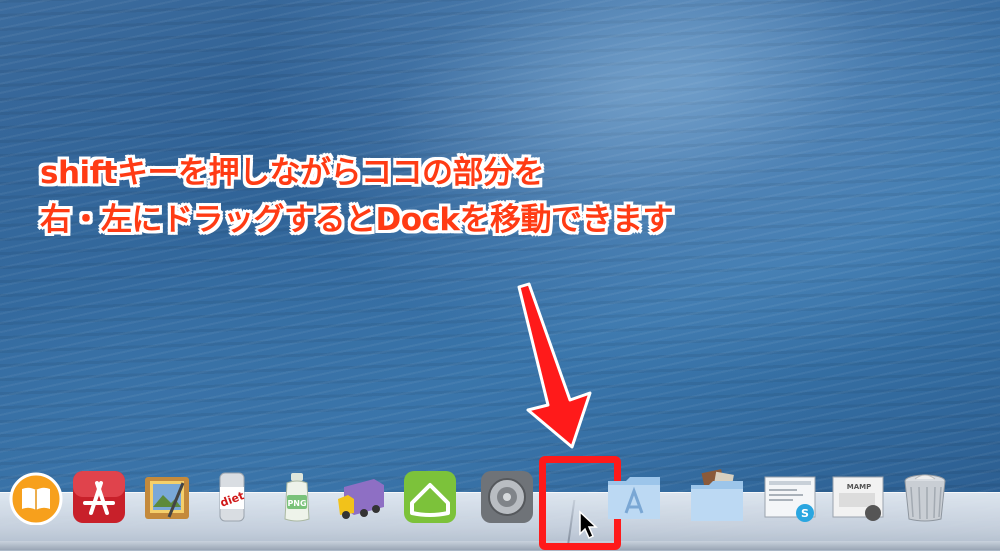  I want to click on preview-icon, so click(167, 498).